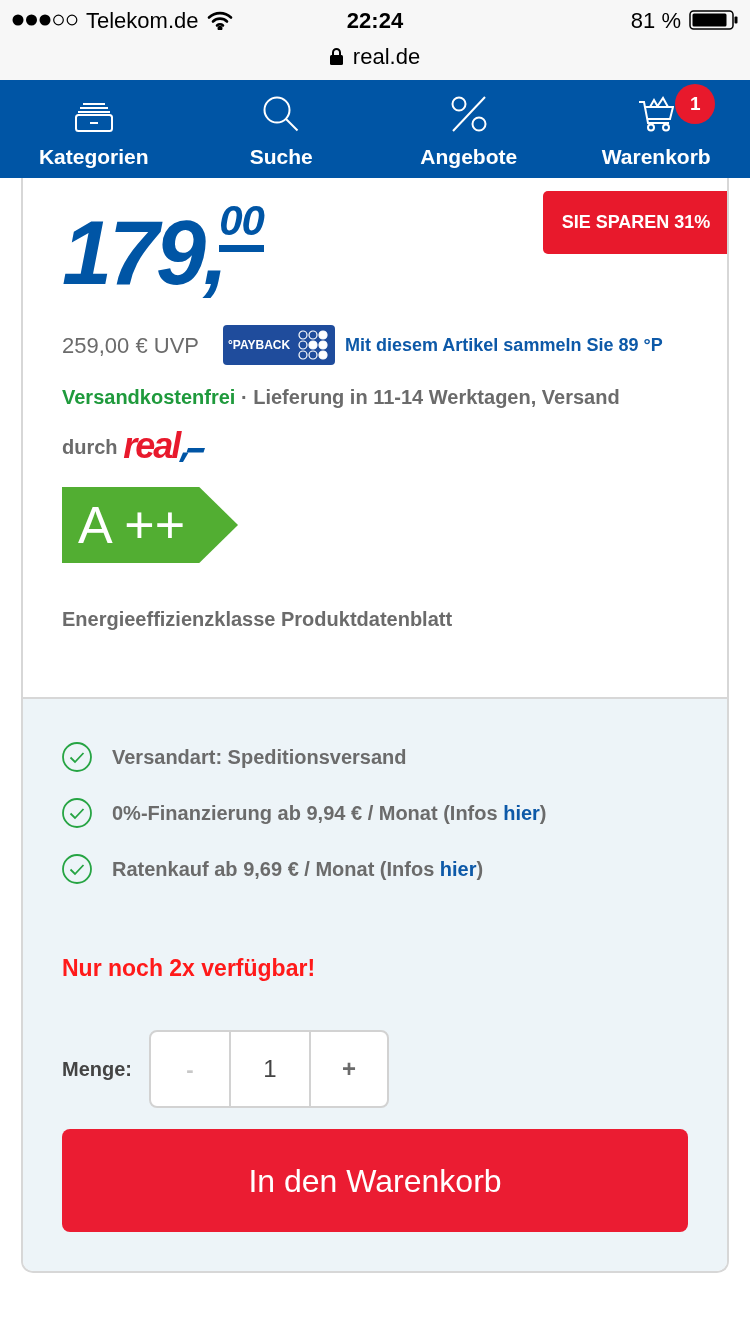 Image resolution: width=750 pixels, height=1334 pixels. I want to click on increment-button: +, so click(349, 1069).